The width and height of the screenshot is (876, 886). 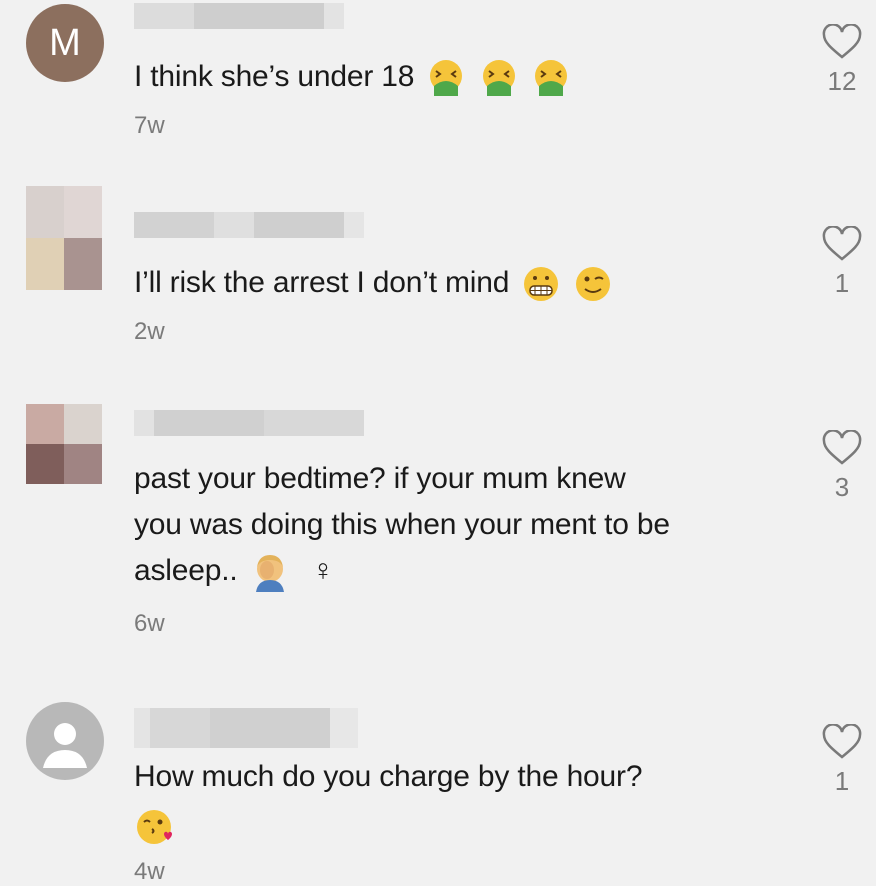 I want to click on woman-facepalming-icon, so click(x=269, y=574).